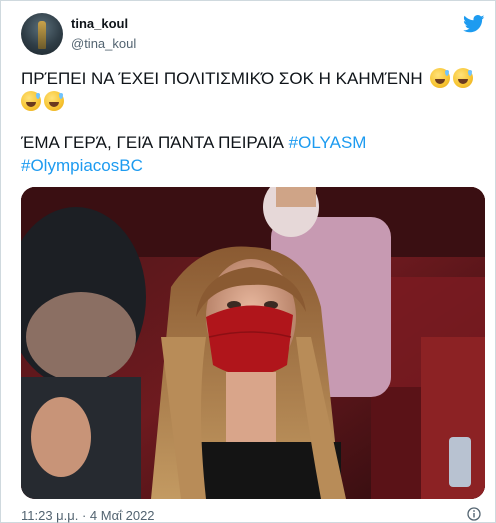  Describe the element at coordinates (474, 514) in the screenshot. I see `info-icon` at that location.